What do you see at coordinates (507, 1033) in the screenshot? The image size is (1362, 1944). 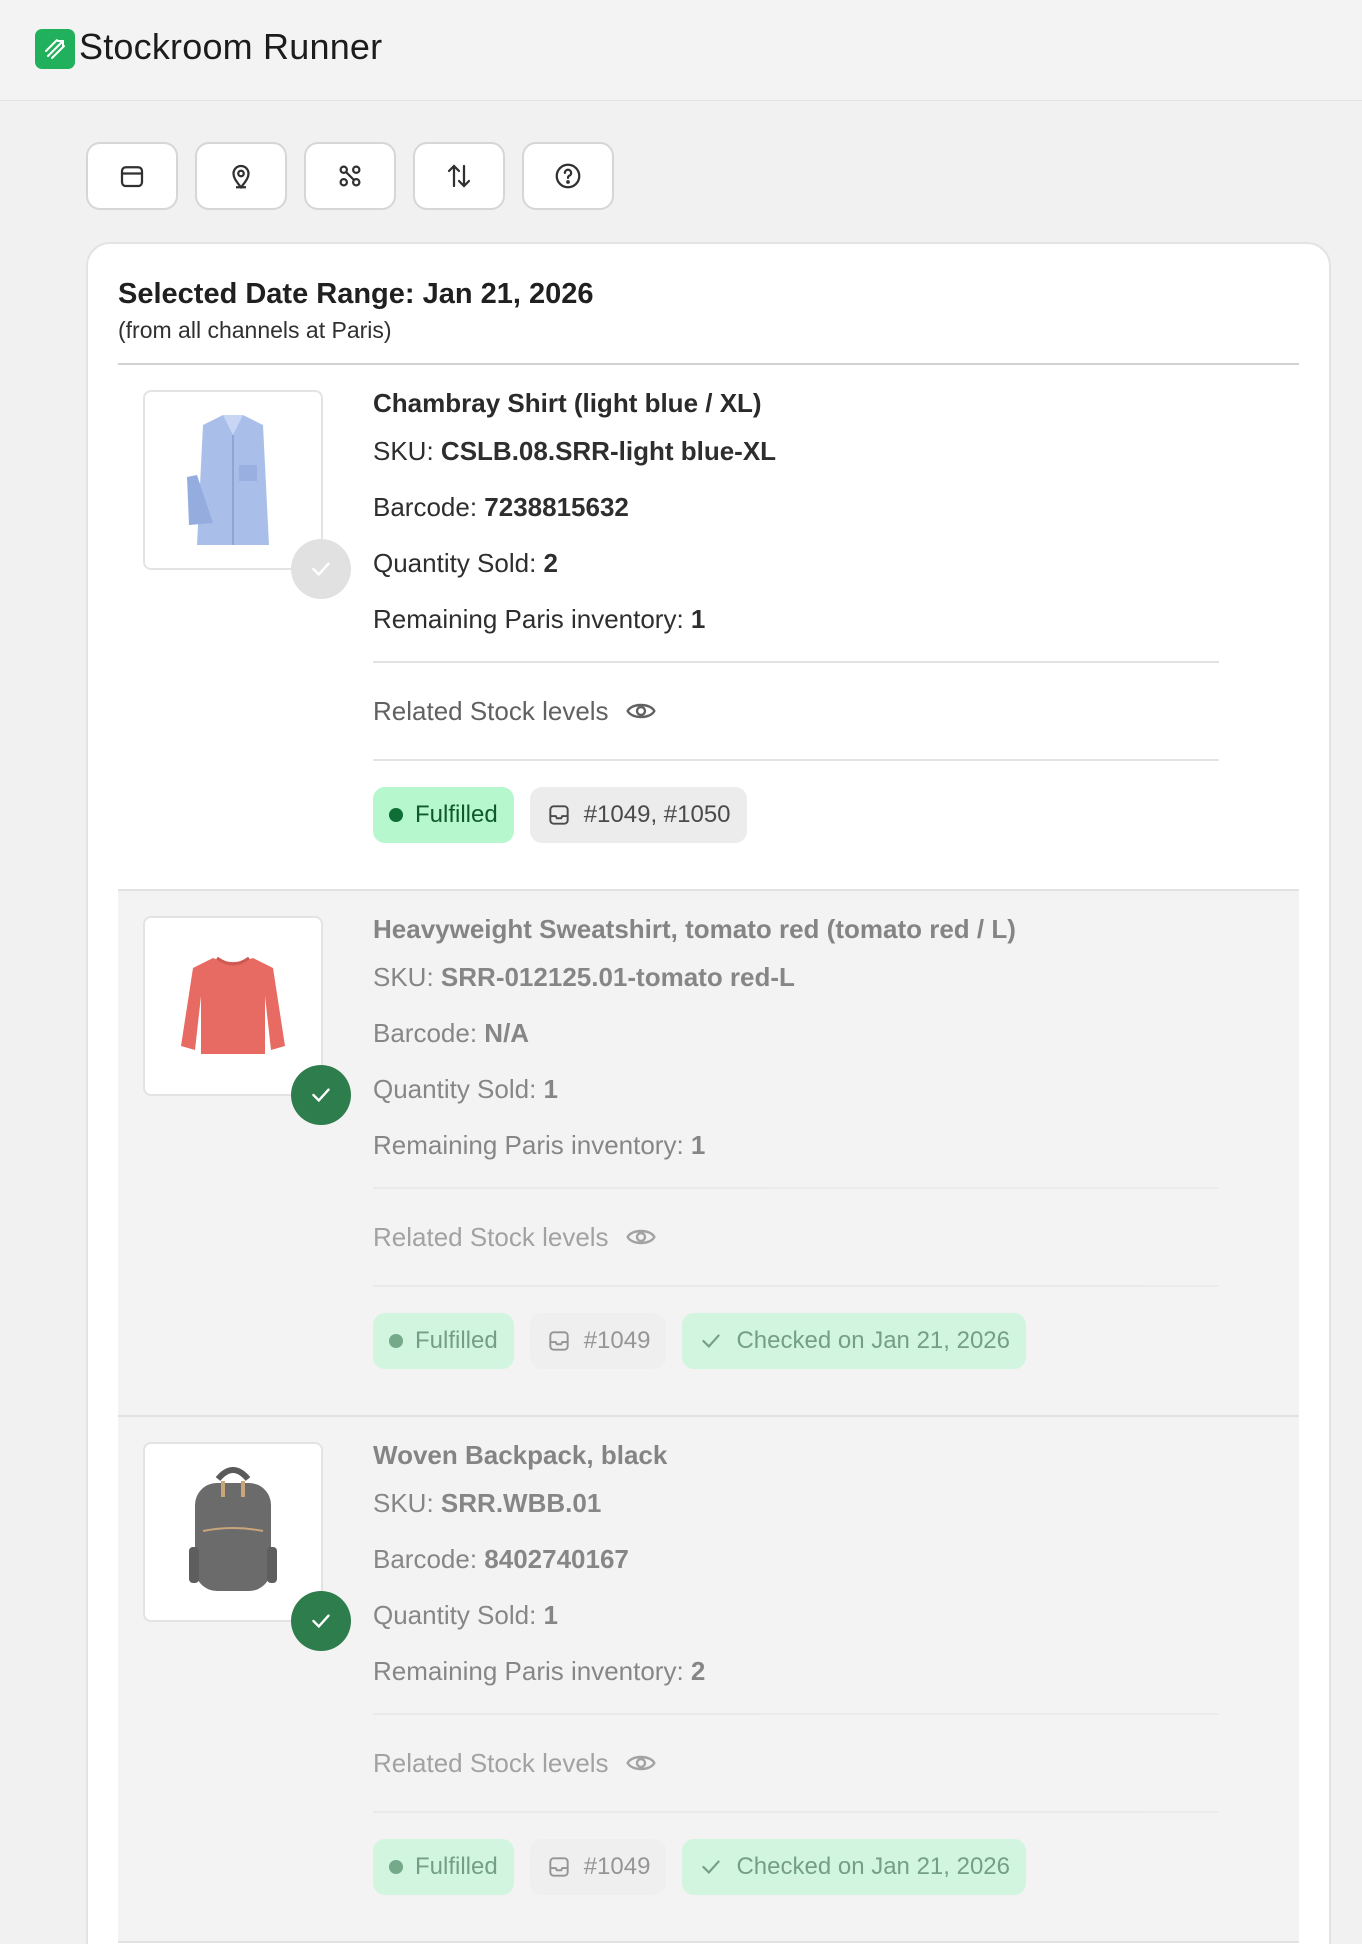 I see `barcode-value: N/A` at bounding box center [507, 1033].